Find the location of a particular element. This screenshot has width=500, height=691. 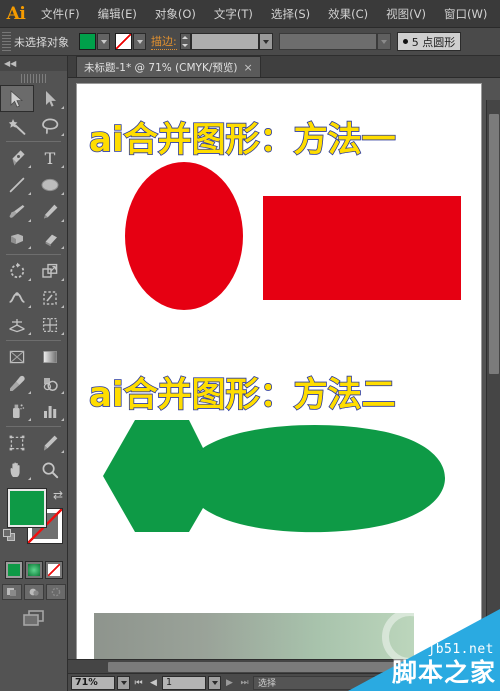

artboard-tool is located at coordinates (17, 442).